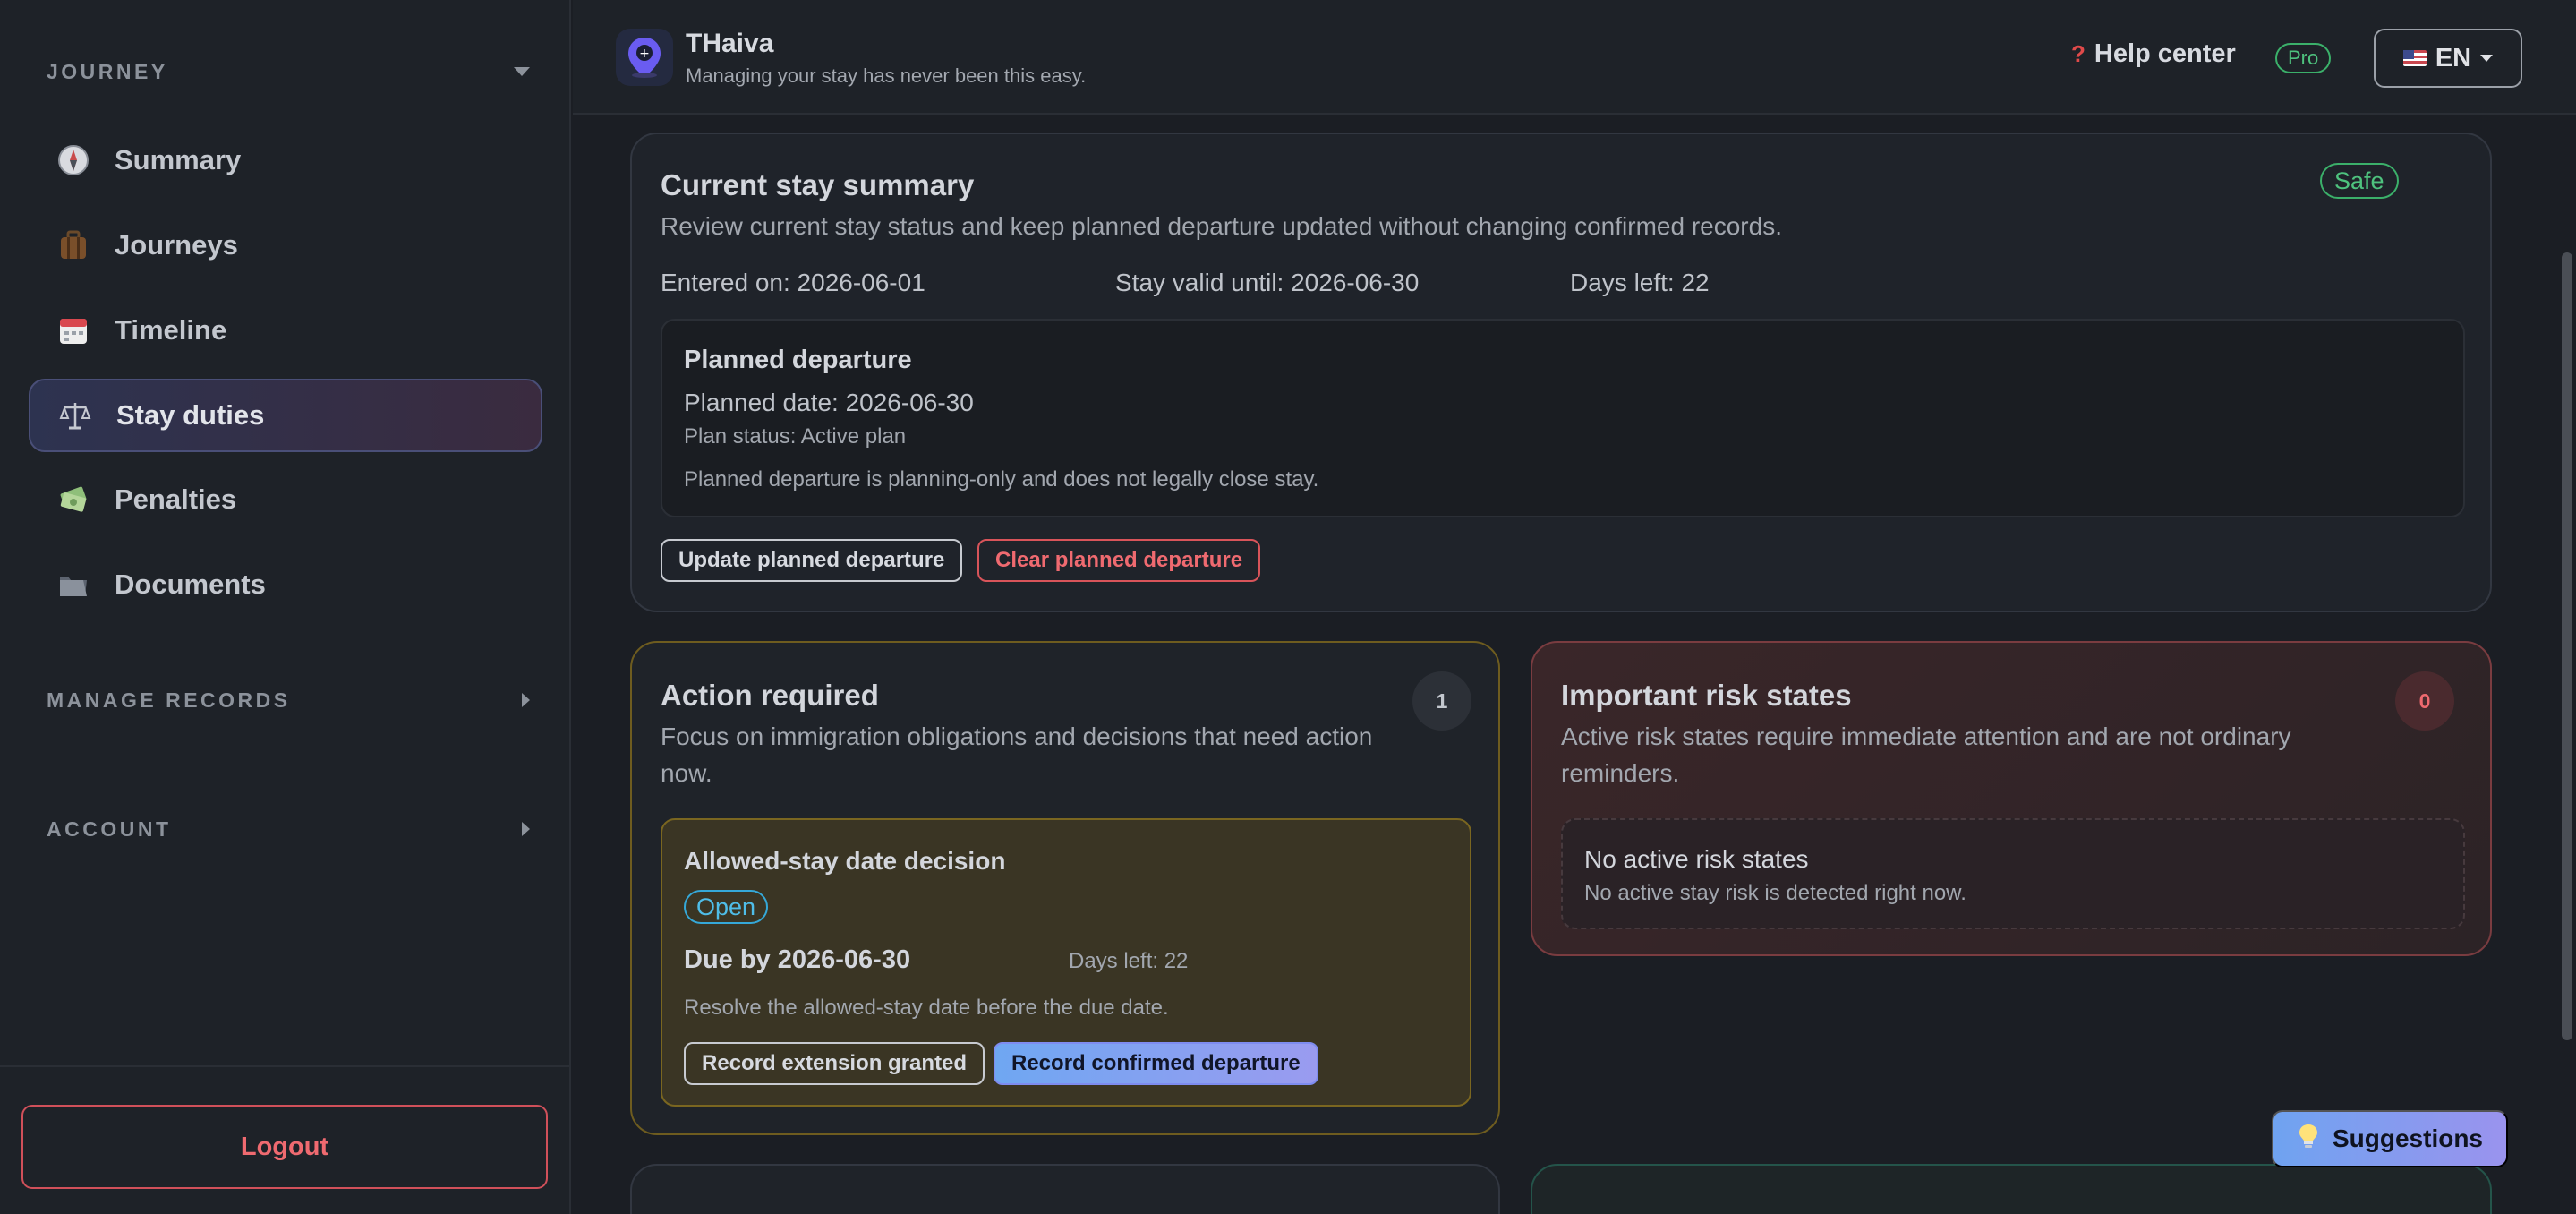  Describe the element at coordinates (169, 700) in the screenshot. I see `section-manage-records-label: MANAGE RECORDS` at that location.